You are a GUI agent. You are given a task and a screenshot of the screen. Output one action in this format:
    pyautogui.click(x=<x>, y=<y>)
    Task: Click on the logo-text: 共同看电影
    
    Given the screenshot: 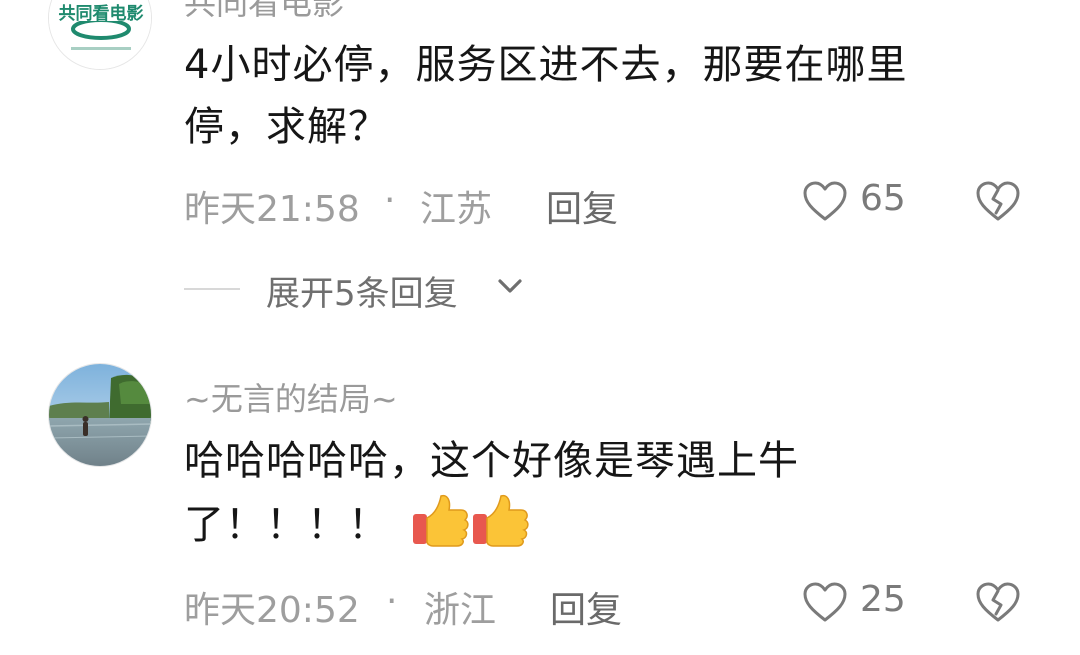 What is the action you would take?
    pyautogui.click(x=101, y=13)
    